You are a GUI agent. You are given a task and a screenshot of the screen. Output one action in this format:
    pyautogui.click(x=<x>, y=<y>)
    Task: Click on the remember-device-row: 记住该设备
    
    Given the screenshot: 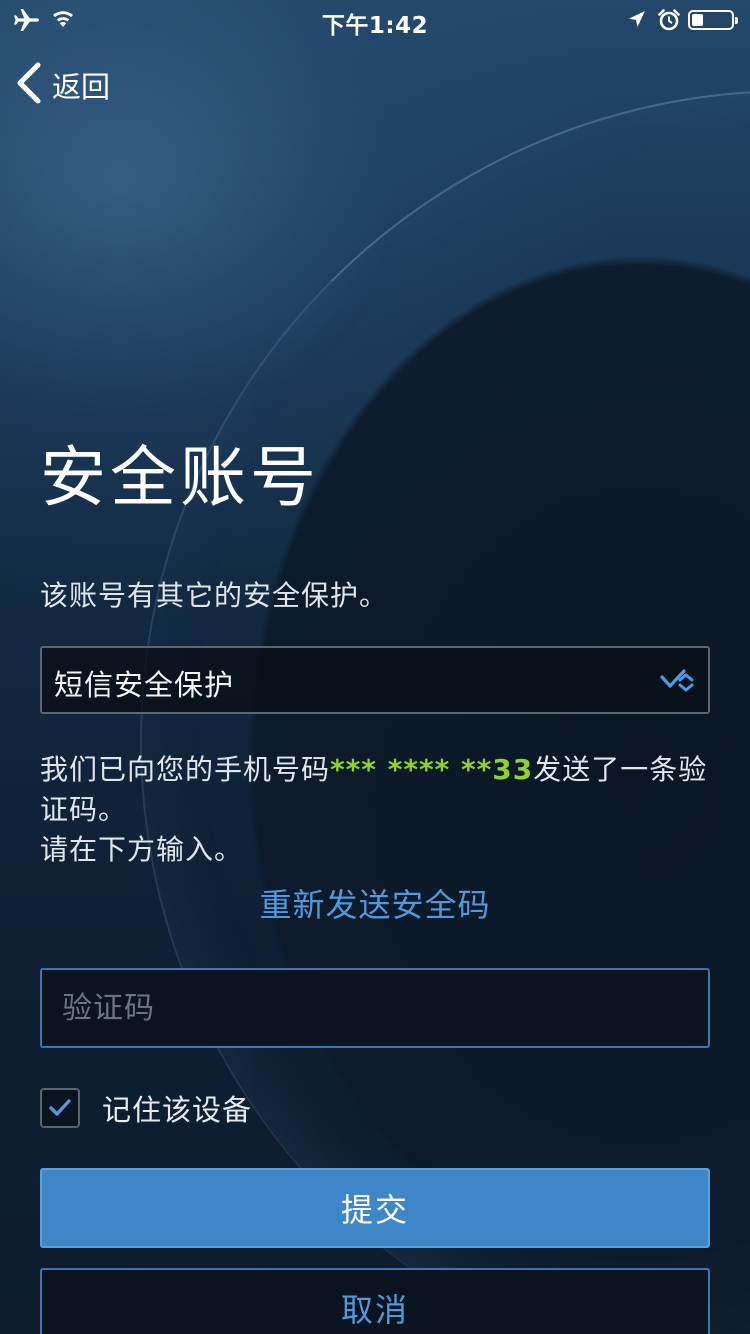 What is the action you would take?
    pyautogui.click(x=146, y=1108)
    